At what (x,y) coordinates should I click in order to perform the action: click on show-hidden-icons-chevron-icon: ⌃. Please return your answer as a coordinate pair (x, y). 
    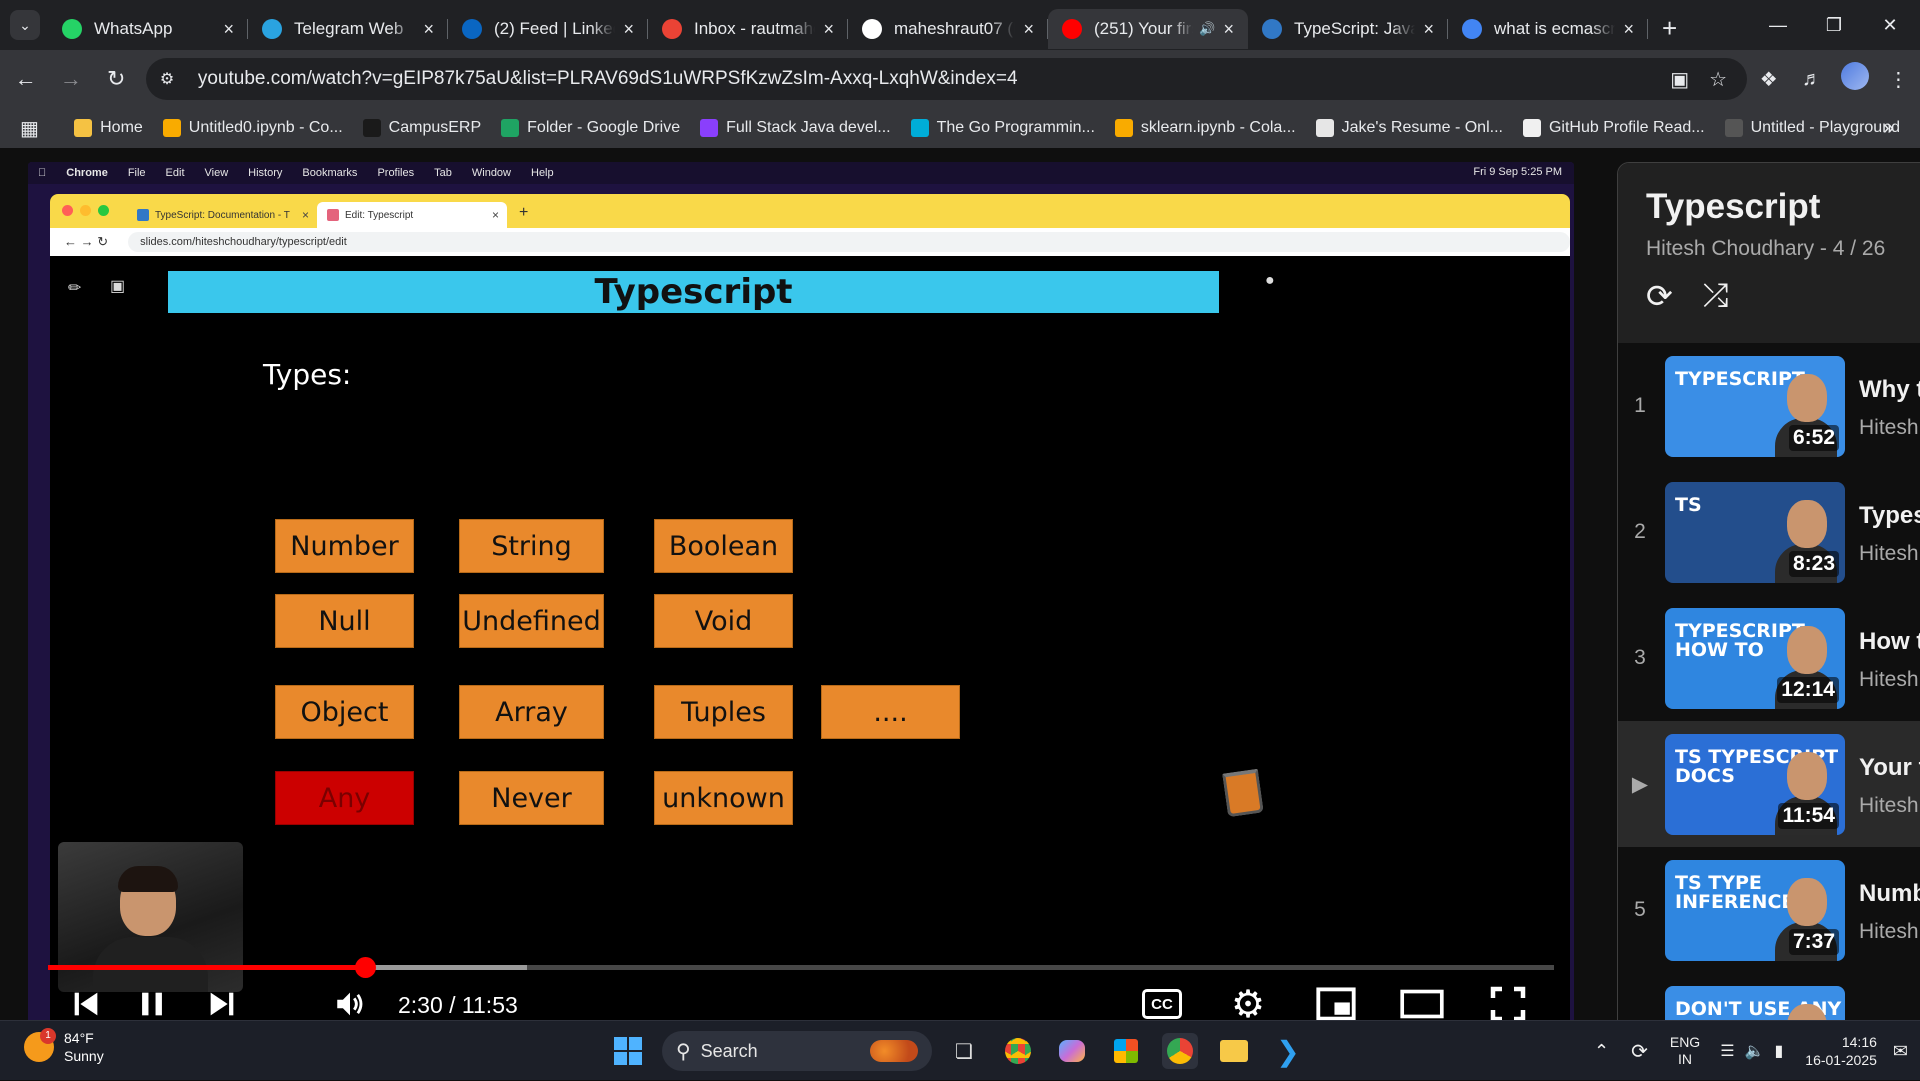
    Looking at the image, I should click on (1601, 1051).